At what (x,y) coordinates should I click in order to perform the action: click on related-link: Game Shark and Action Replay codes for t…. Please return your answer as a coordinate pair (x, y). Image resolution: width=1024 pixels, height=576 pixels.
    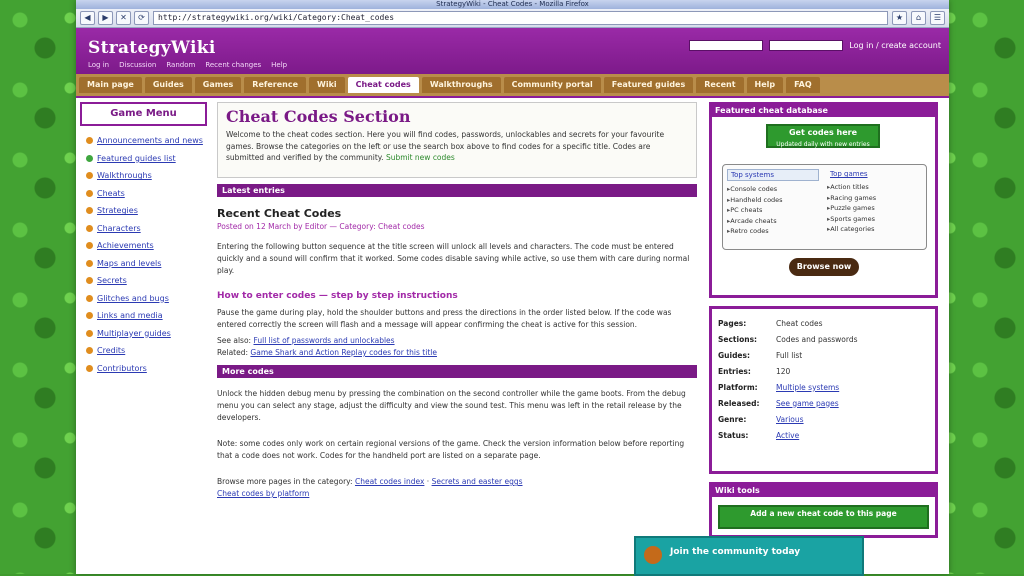
    Looking at the image, I should click on (343, 352).